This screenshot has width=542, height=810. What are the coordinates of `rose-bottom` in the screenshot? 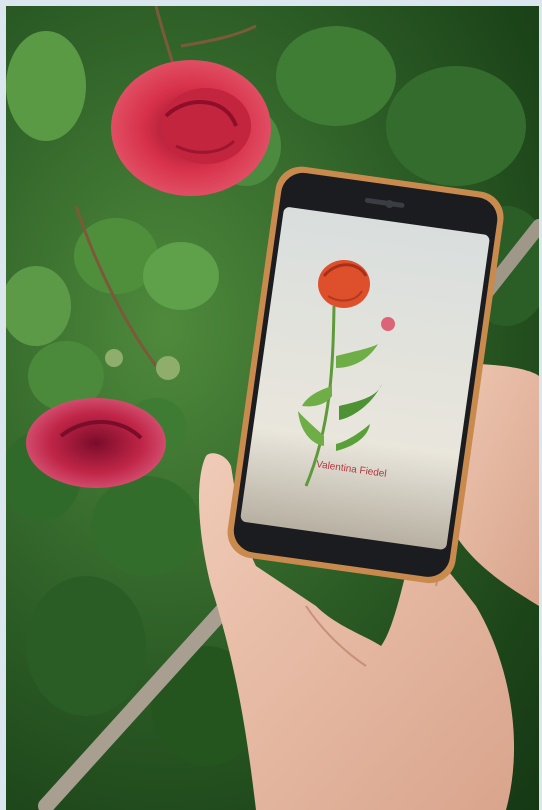 It's located at (96, 443).